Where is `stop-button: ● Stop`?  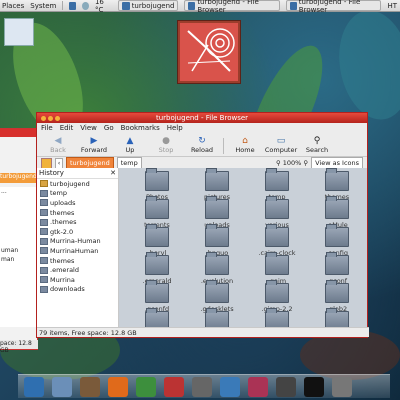
stop-button: ● Stop is located at coordinates (166, 146).